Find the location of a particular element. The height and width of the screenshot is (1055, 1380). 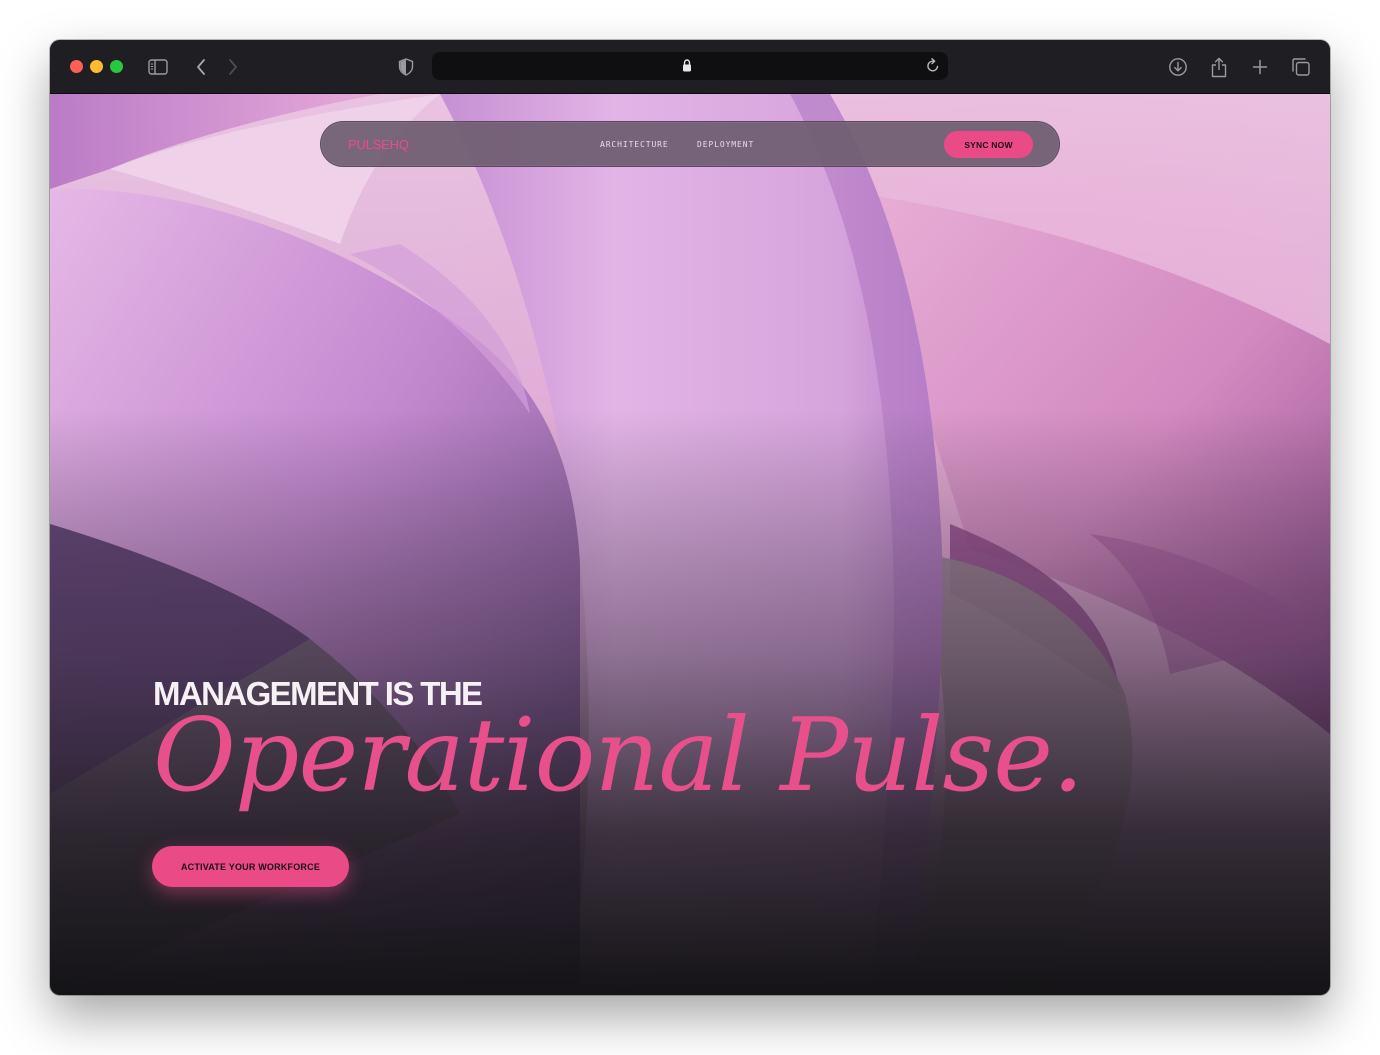

shield-icon is located at coordinates (406, 67).